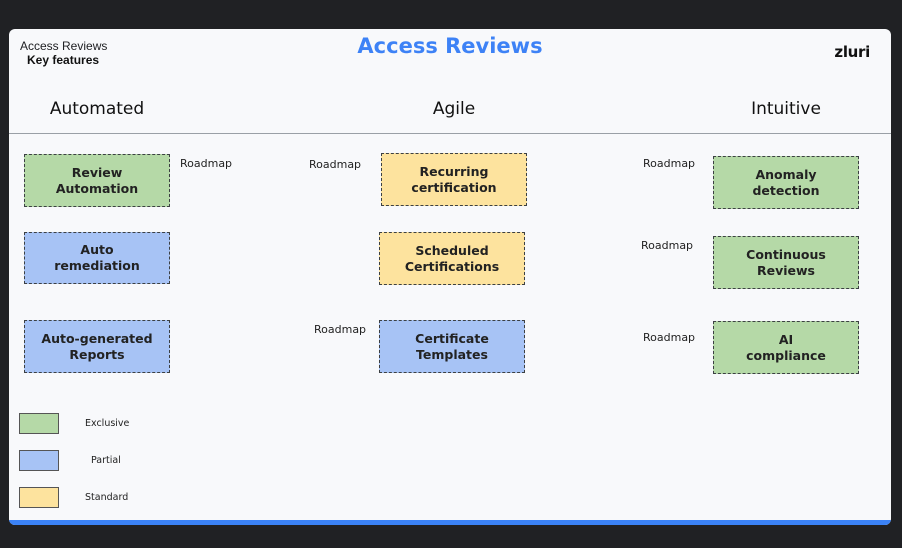 The width and height of the screenshot is (902, 548). I want to click on feature-anomaly-detection: Anomaly detection, so click(786, 182).